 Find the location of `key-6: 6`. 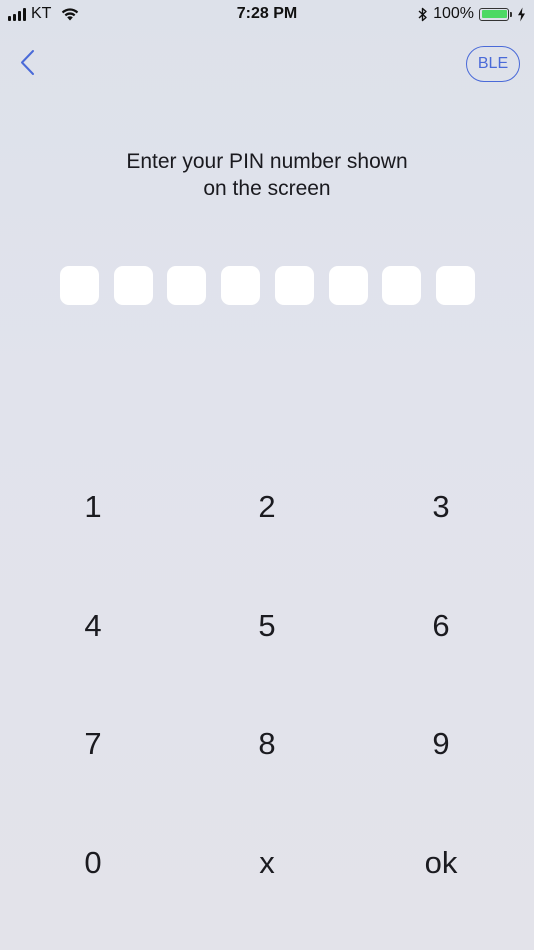

key-6: 6 is located at coordinates (441, 626).